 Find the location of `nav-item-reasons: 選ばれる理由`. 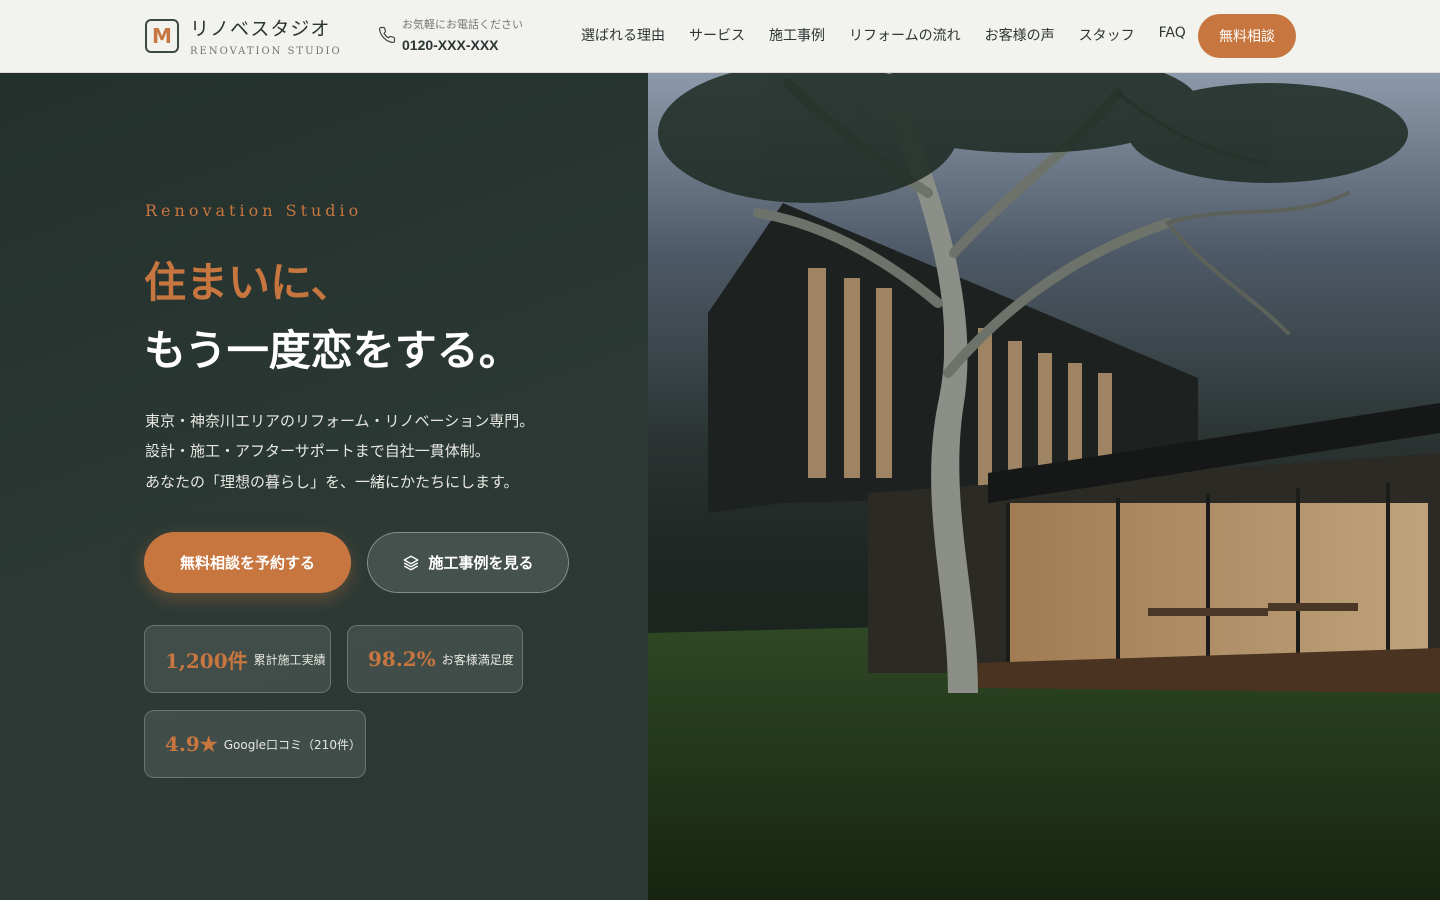

nav-item-reasons: 選ばれる理由 is located at coordinates (623, 35).